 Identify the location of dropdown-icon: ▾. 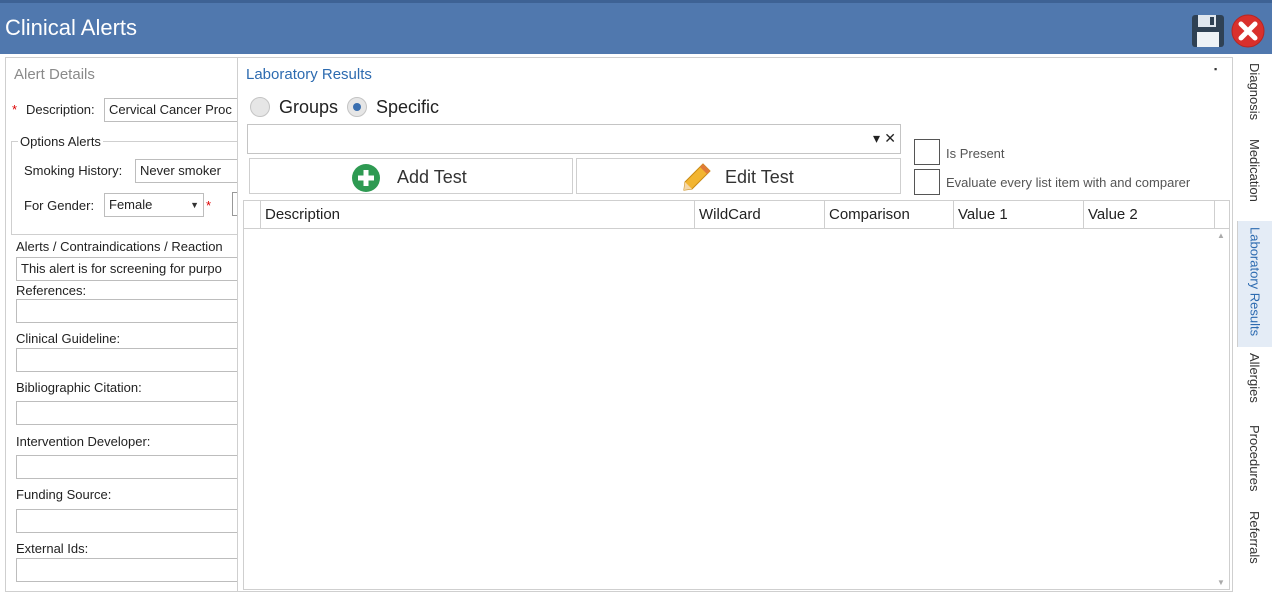
(876, 138).